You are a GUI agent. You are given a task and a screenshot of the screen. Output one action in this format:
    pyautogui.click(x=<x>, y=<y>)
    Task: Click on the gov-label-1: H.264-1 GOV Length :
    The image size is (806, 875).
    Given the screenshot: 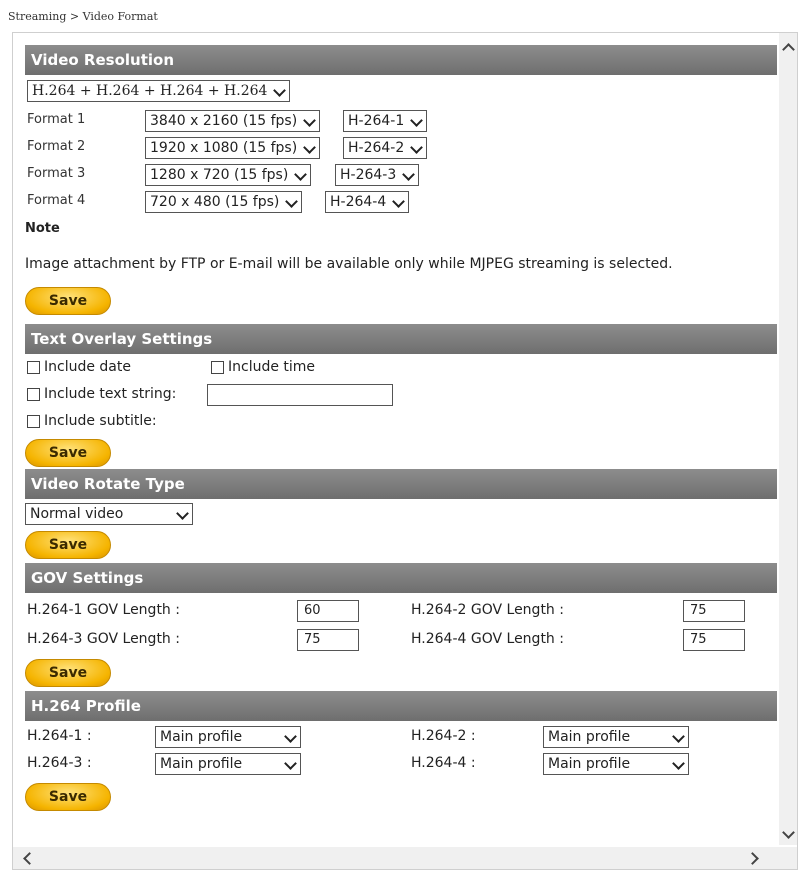 What is the action you would take?
    pyautogui.click(x=103, y=610)
    